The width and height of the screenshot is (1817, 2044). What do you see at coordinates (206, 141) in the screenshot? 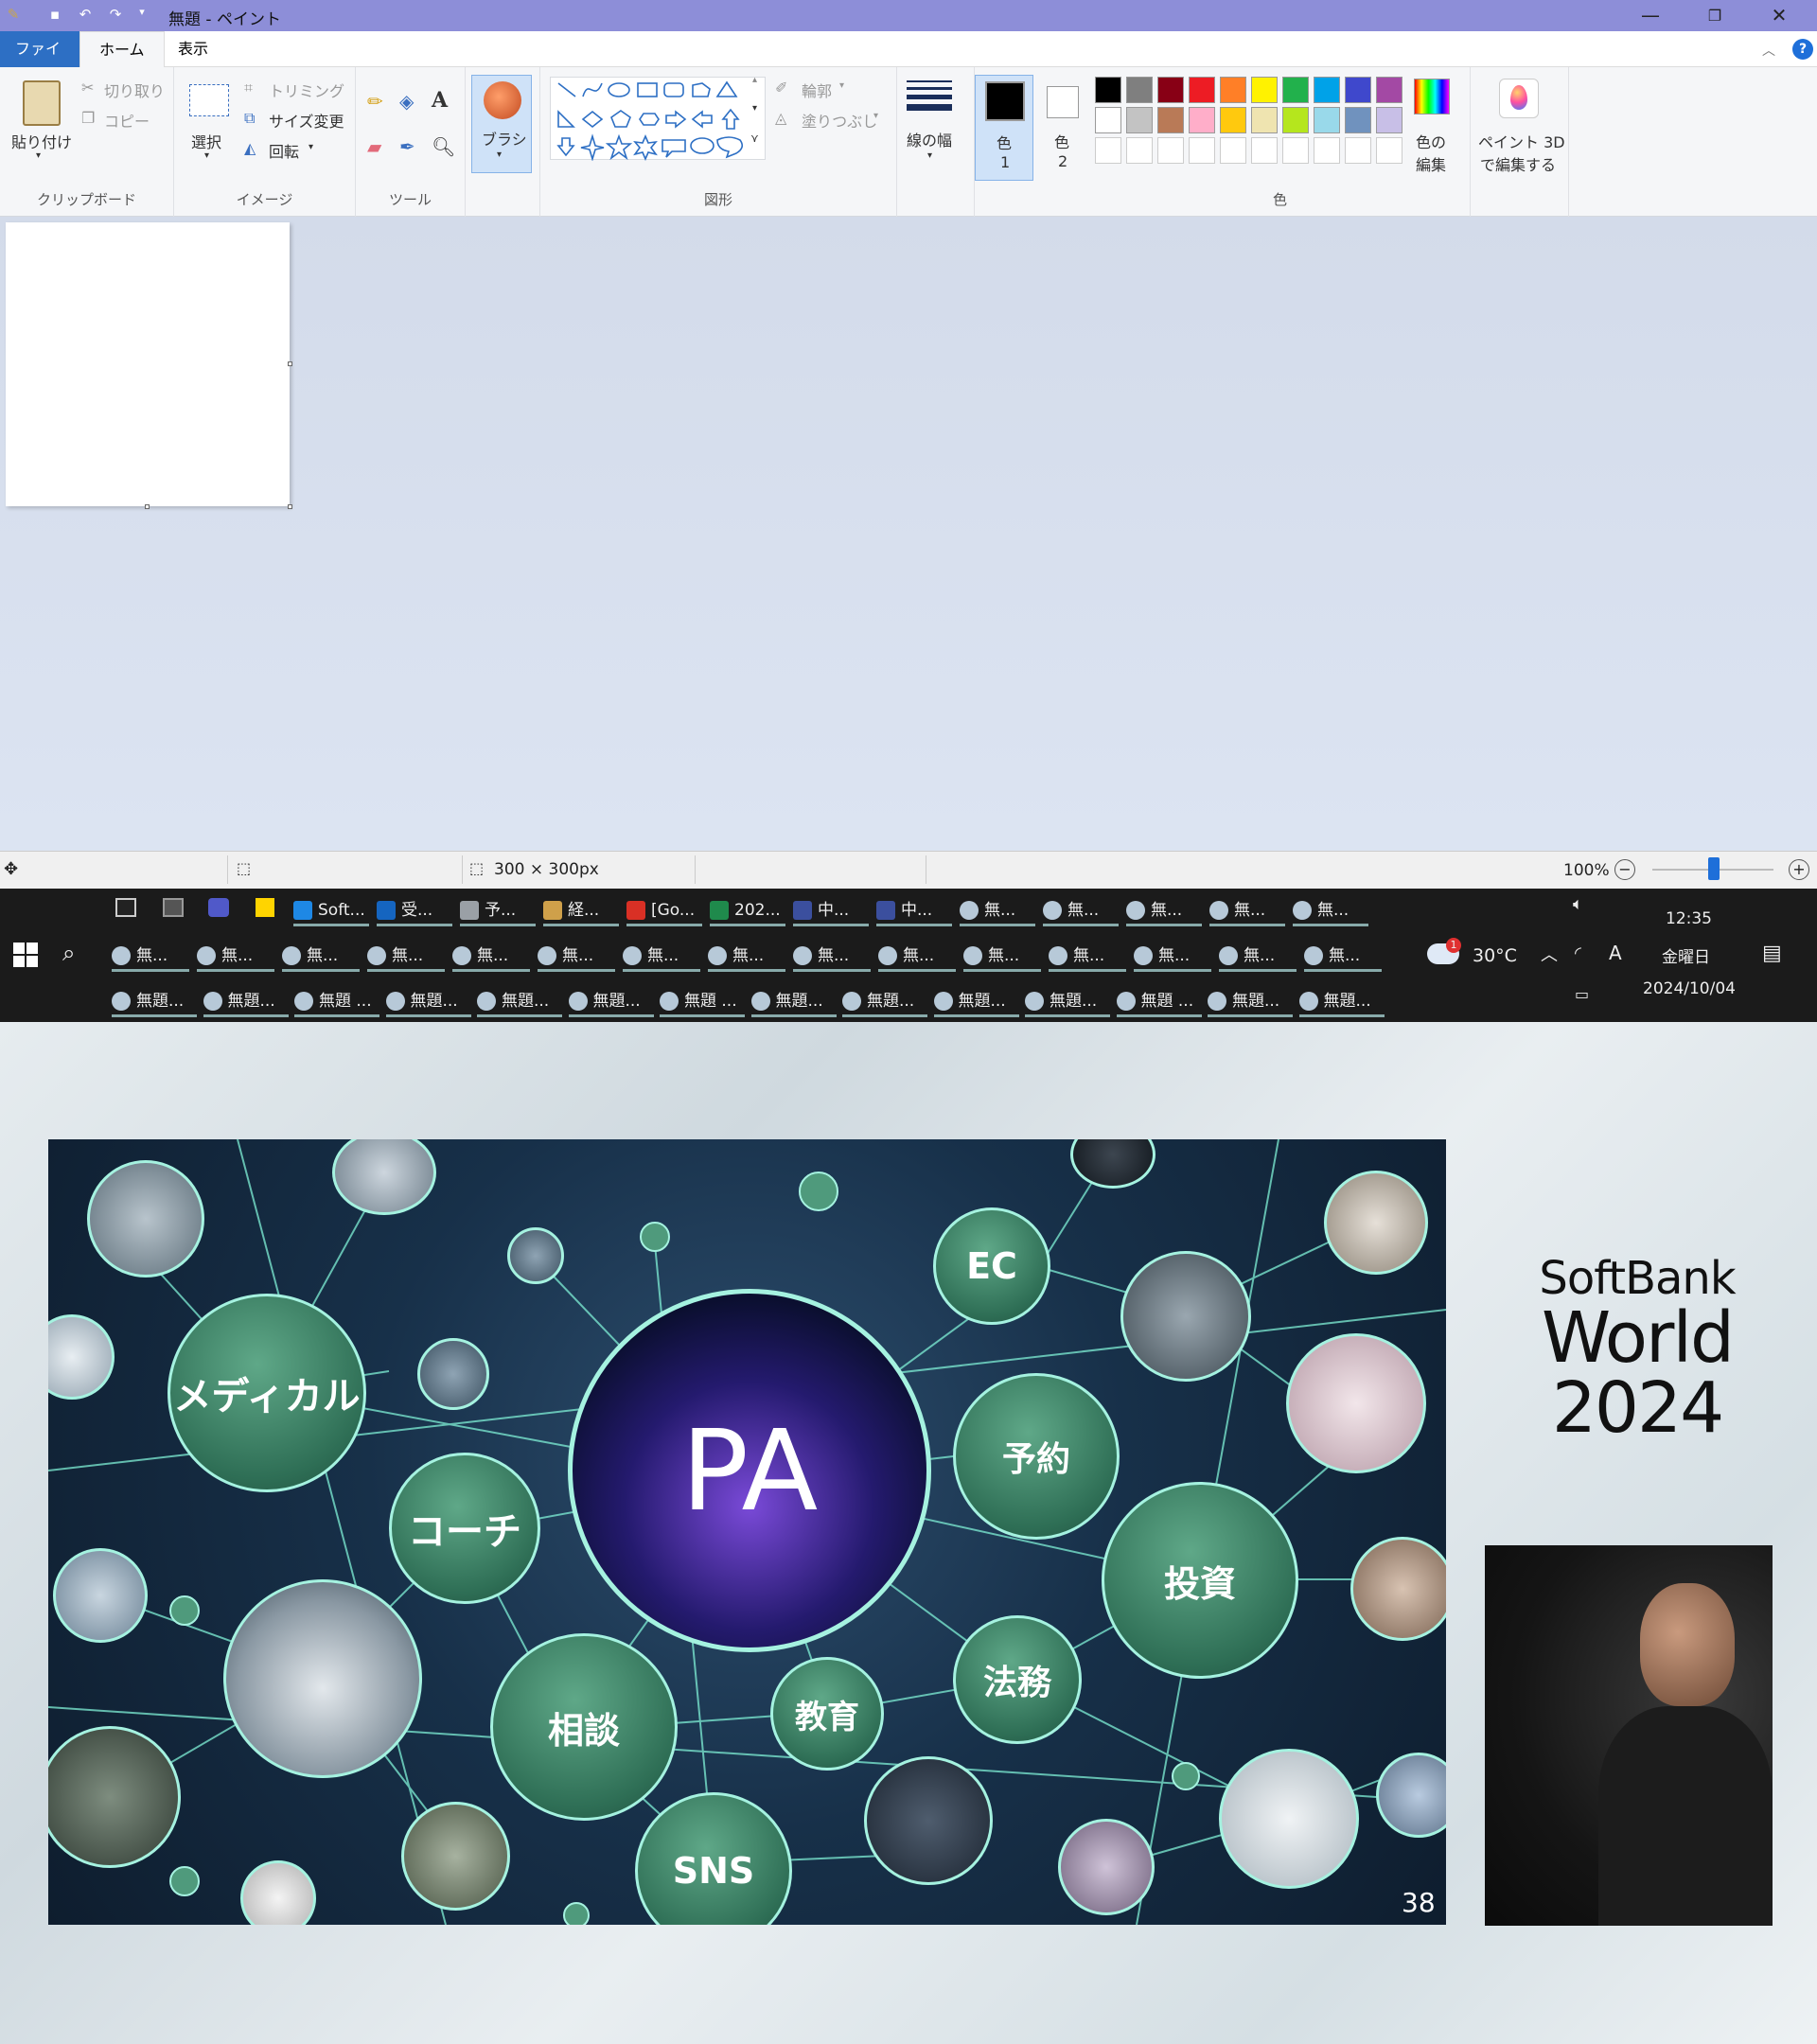
I see `select-button: 選択` at bounding box center [206, 141].